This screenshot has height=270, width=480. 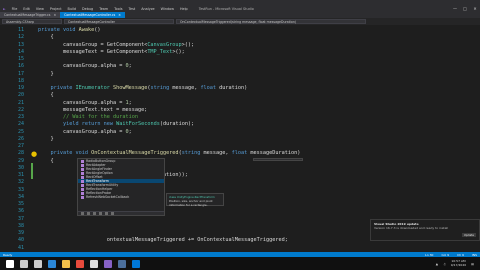 What do you see at coordinates (460, 254) in the screenshot?
I see `char-indicator: Ch 9` at bounding box center [460, 254].